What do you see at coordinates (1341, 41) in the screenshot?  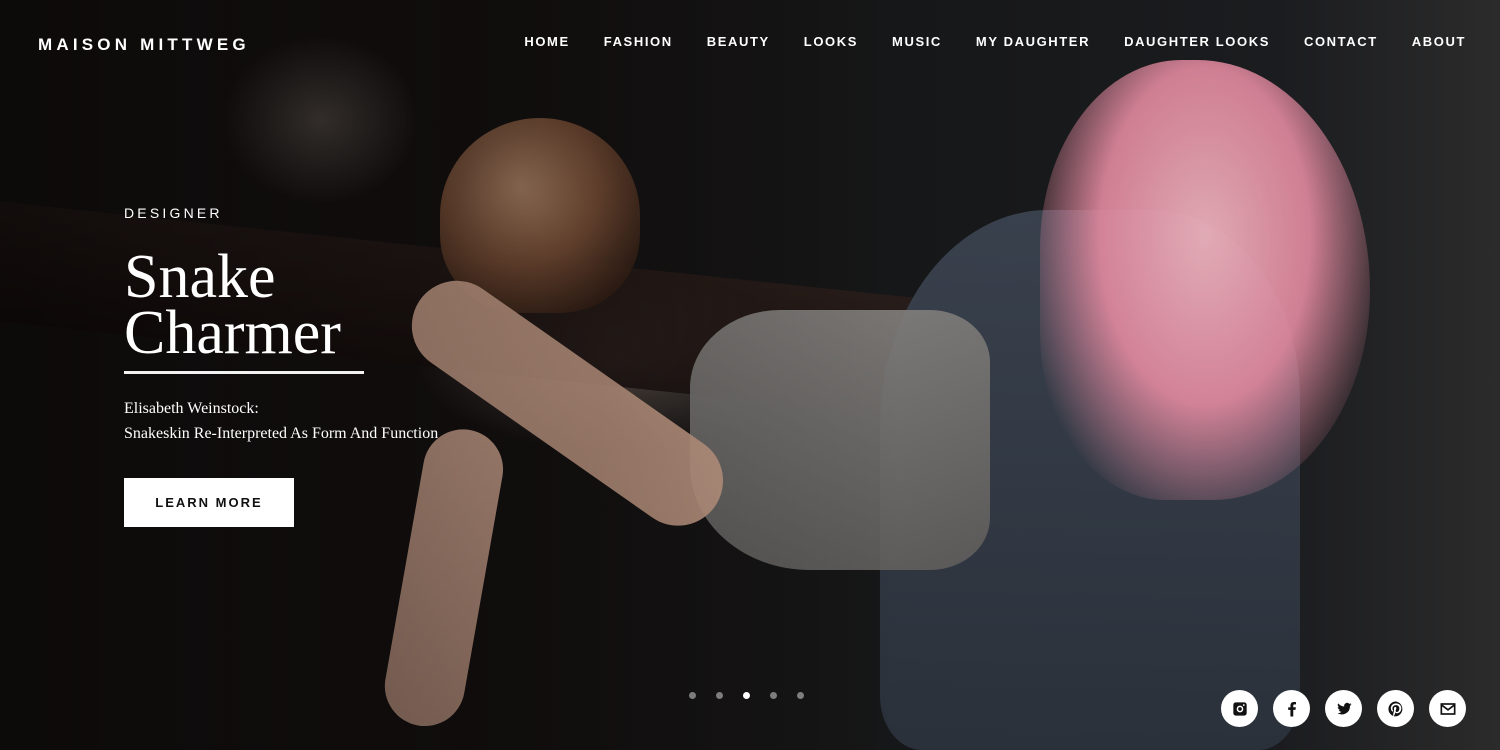 I see `nav-item-contact: CONTACT` at bounding box center [1341, 41].